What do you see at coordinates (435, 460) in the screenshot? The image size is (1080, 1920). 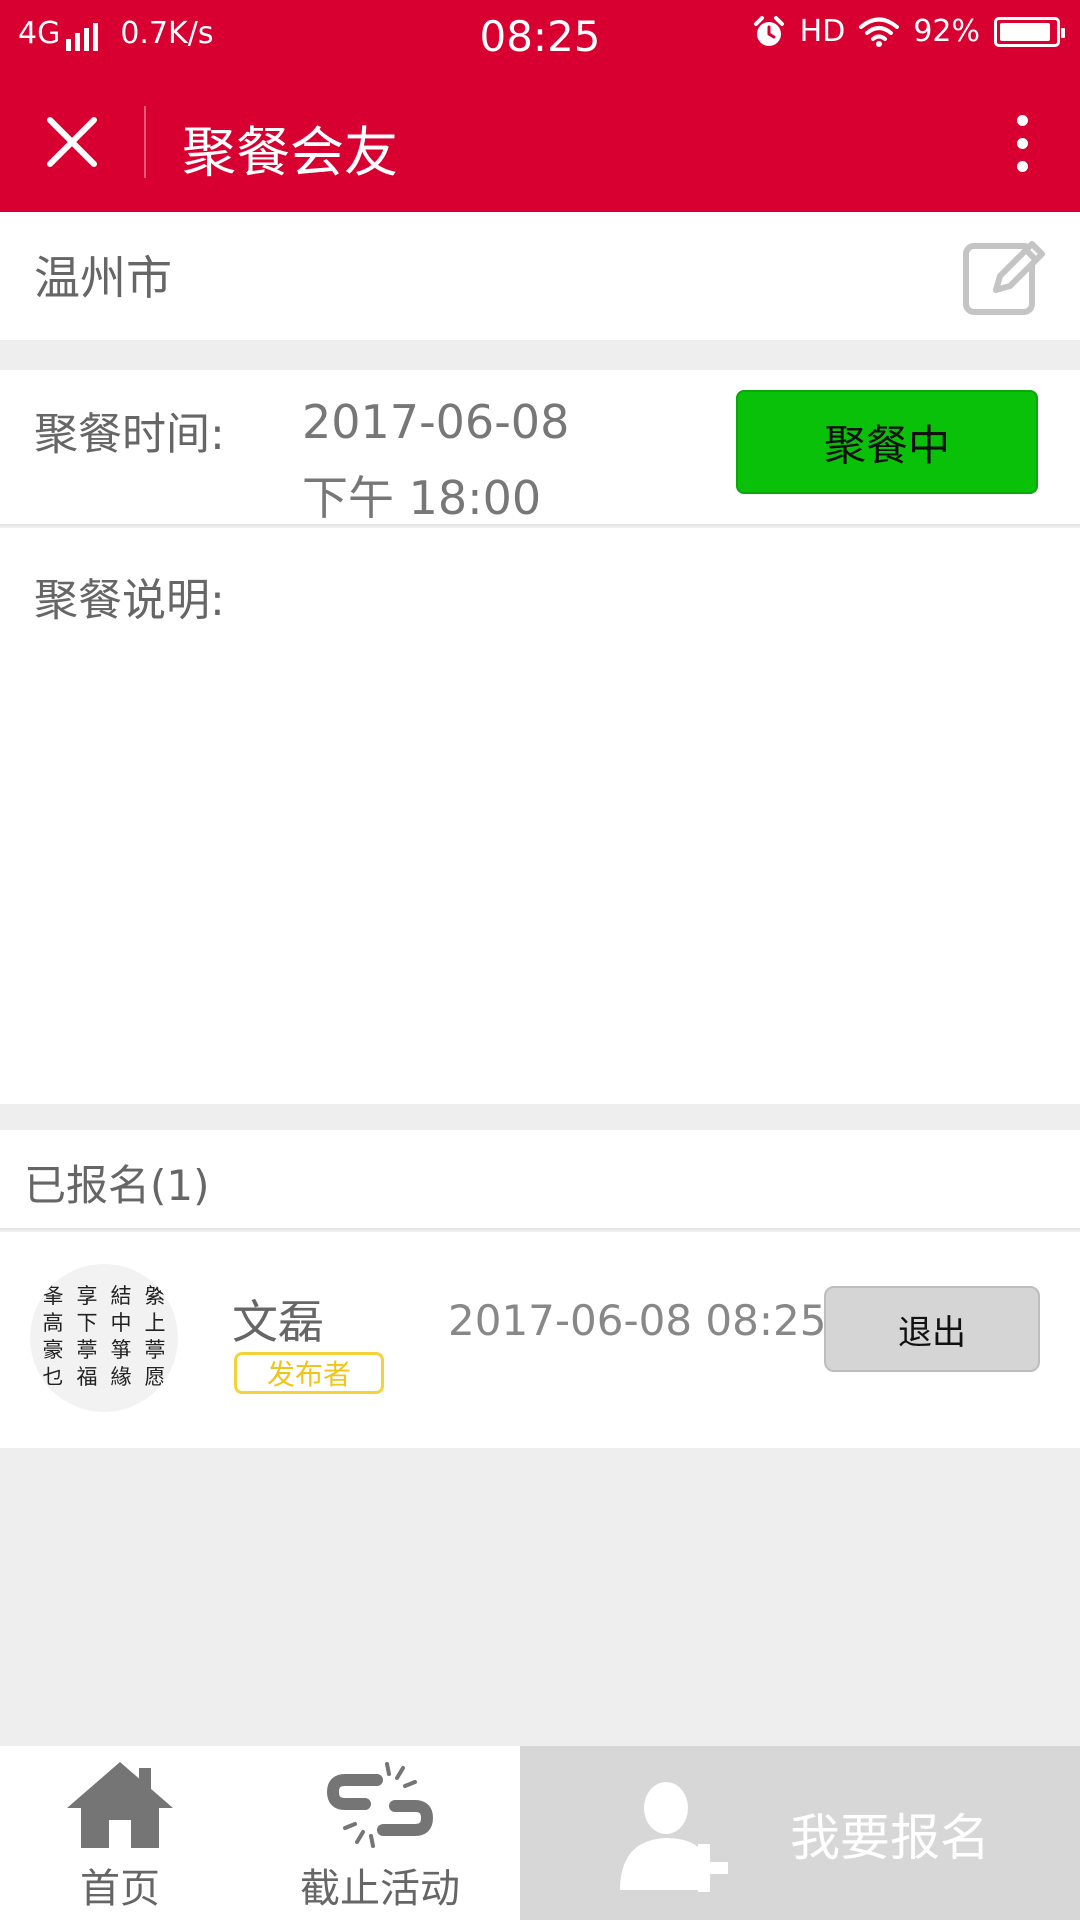 I see `event-time-value: 2017-06-08 下午 18:00` at bounding box center [435, 460].